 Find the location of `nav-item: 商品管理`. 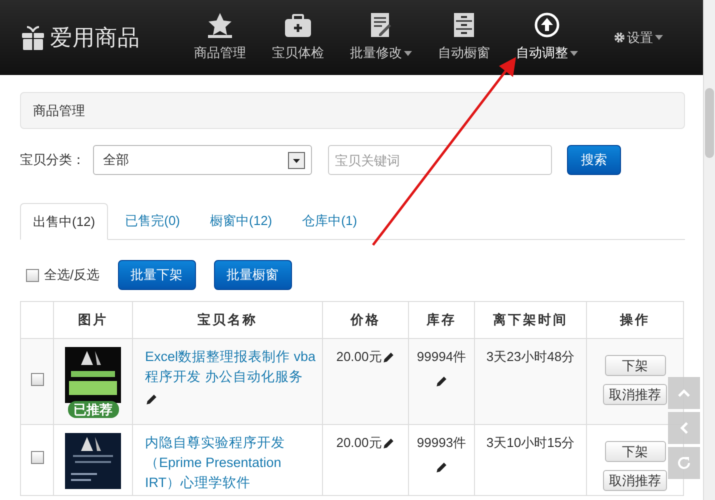

nav-item: 商品管理 is located at coordinates (220, 37).